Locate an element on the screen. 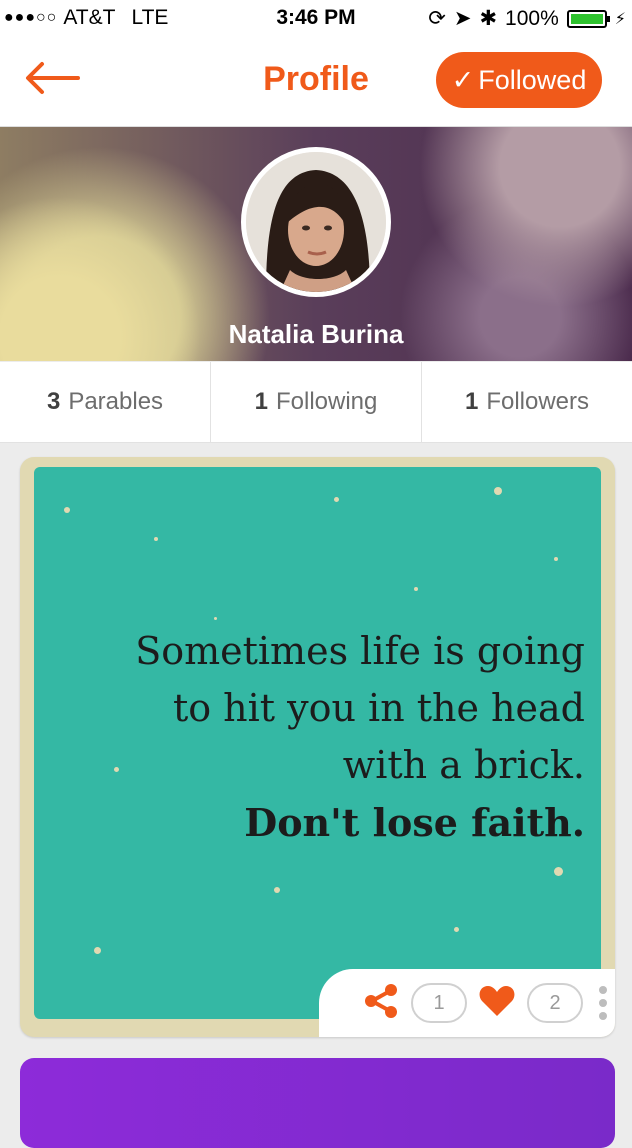 The image size is (632, 1148). stat-label: Followers is located at coordinates (538, 401).